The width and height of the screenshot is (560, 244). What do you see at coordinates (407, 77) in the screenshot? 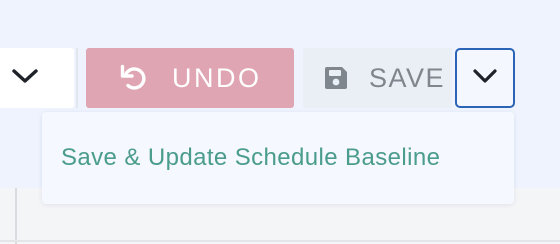
I see `save-button-label: SAVE` at bounding box center [407, 77].